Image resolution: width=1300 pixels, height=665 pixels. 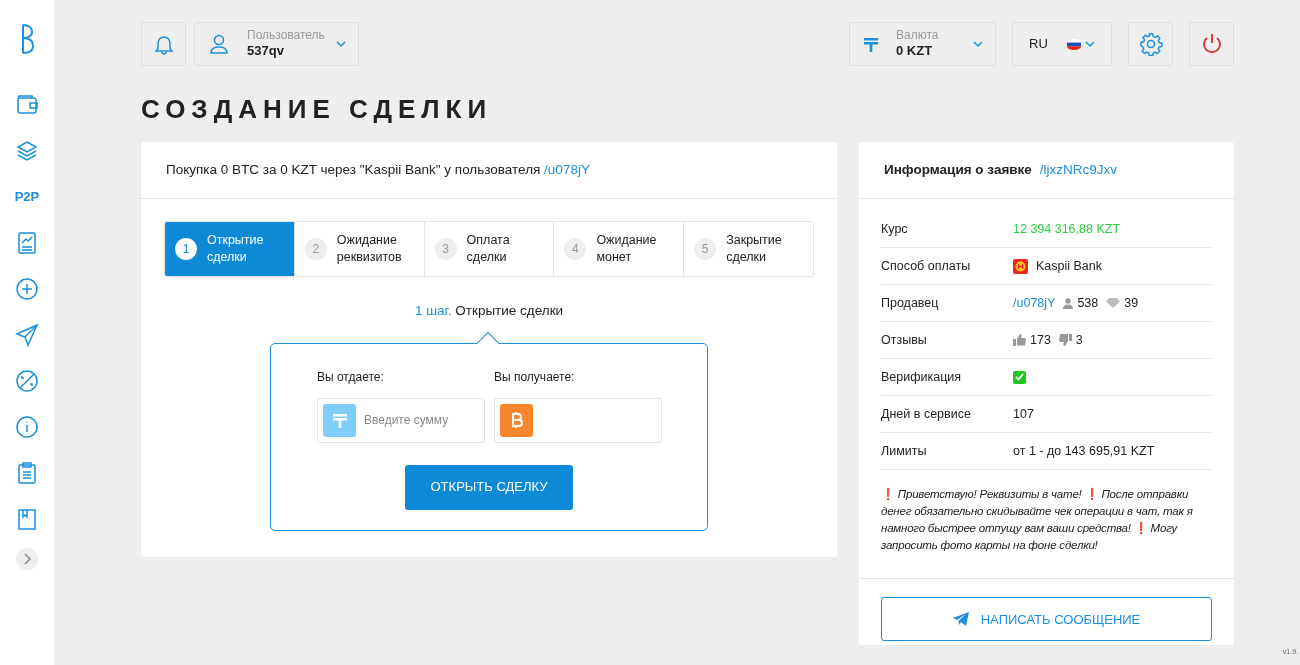 What do you see at coordinates (1069, 266) in the screenshot?
I see `info-value: Kaspii Bank` at bounding box center [1069, 266].